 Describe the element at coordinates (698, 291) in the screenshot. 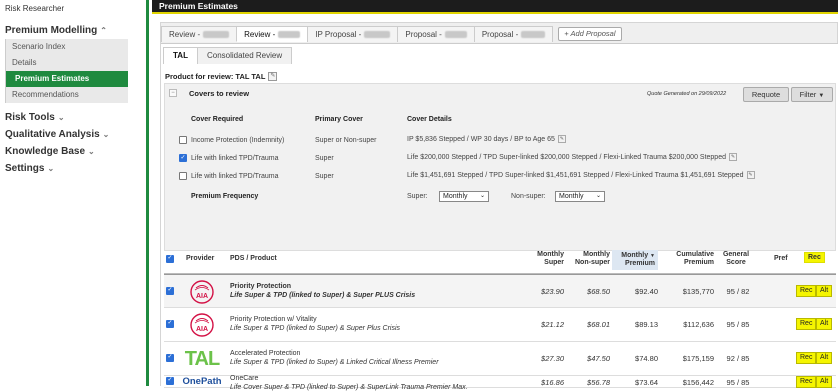

I see `cumulative-premium-value: $135,770` at that location.